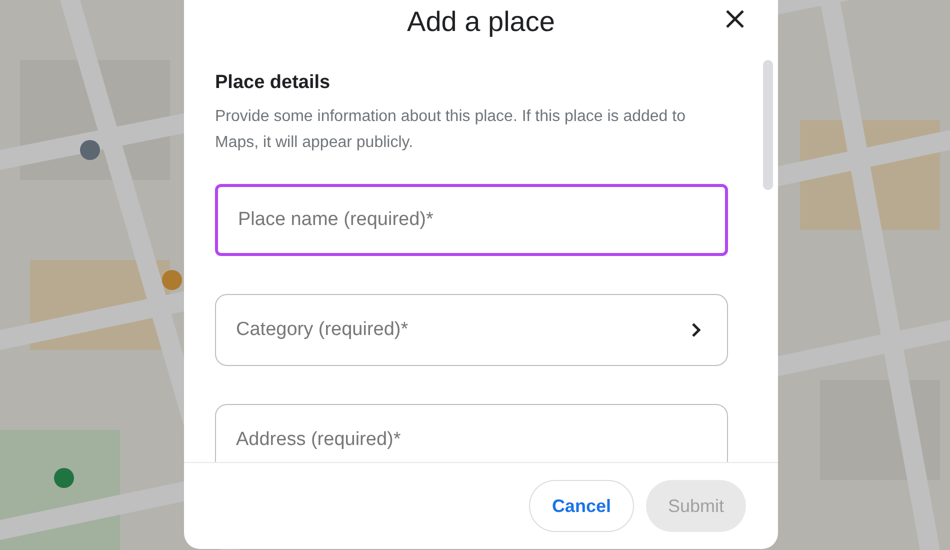  What do you see at coordinates (481, 22) in the screenshot?
I see `dialog-title: Add a place` at bounding box center [481, 22].